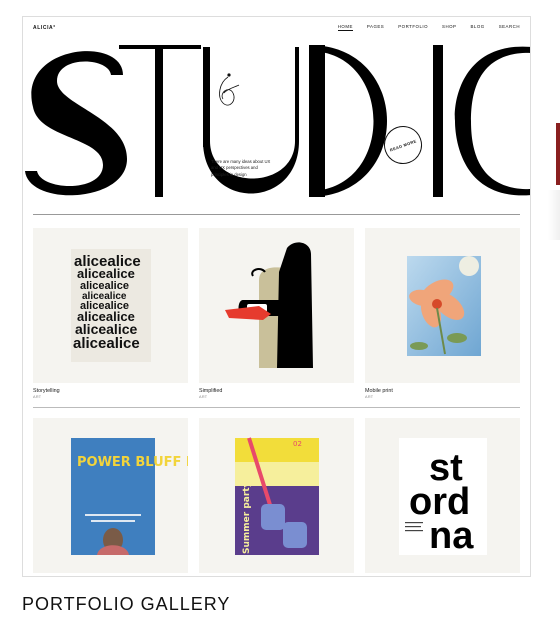  What do you see at coordinates (132, 462) in the screenshot?
I see `poster-title: POWER BLUFF FLOWERS` at bounding box center [132, 462].